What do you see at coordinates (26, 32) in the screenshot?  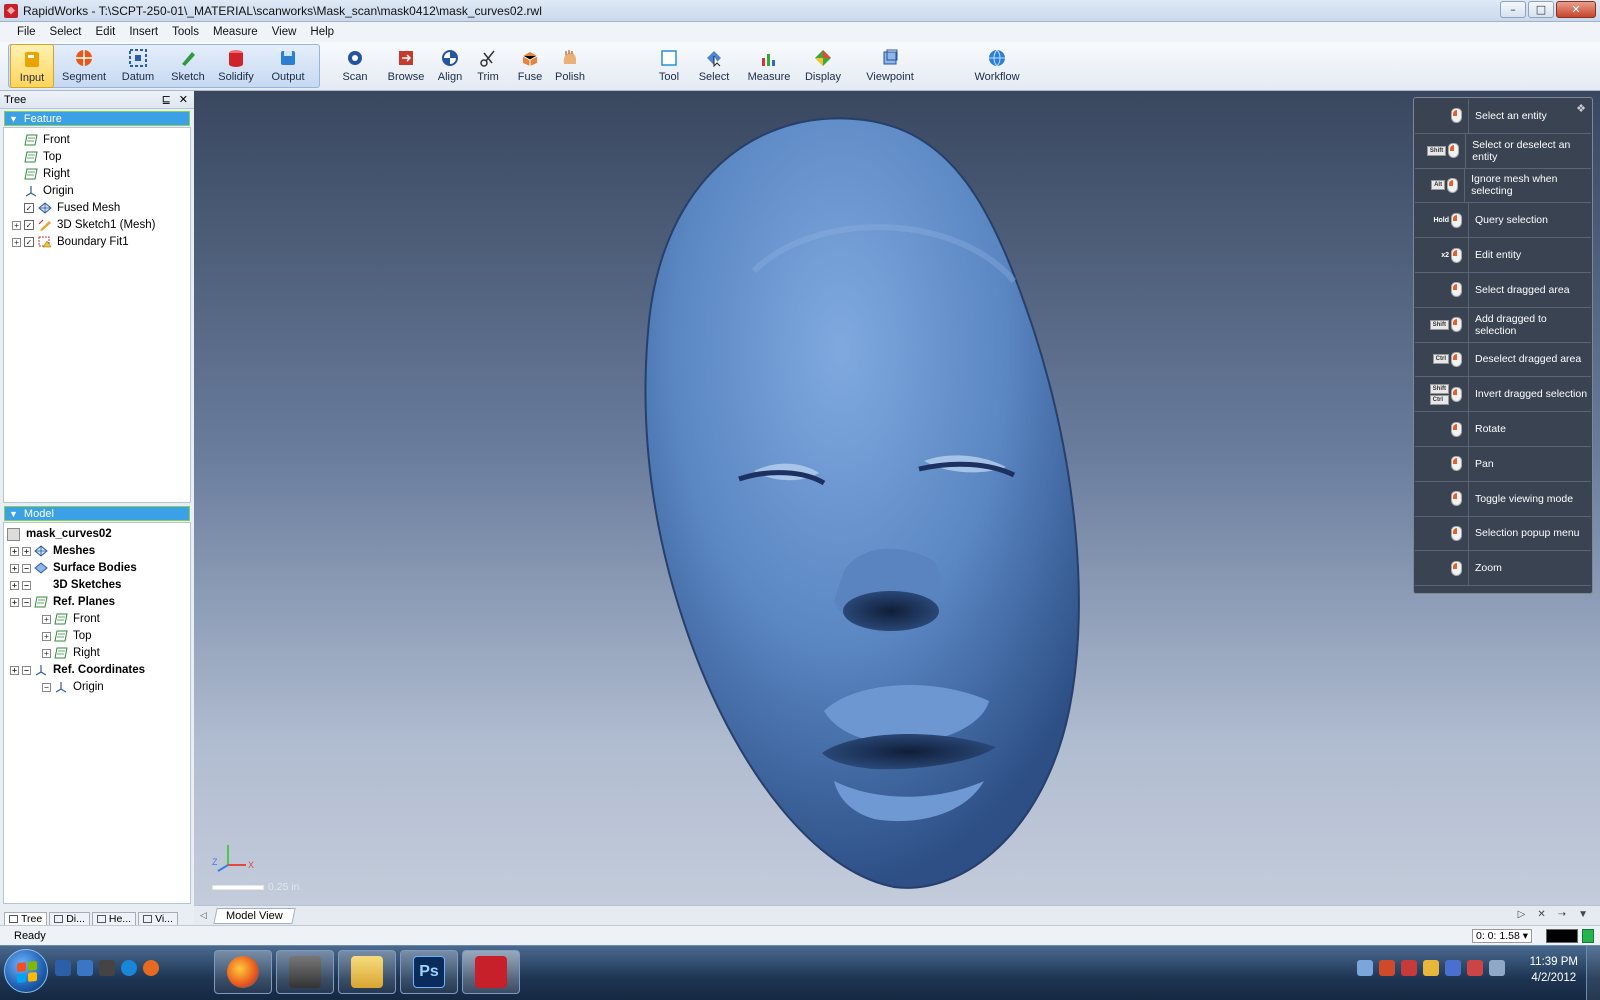 I see `menu-file: File` at bounding box center [26, 32].